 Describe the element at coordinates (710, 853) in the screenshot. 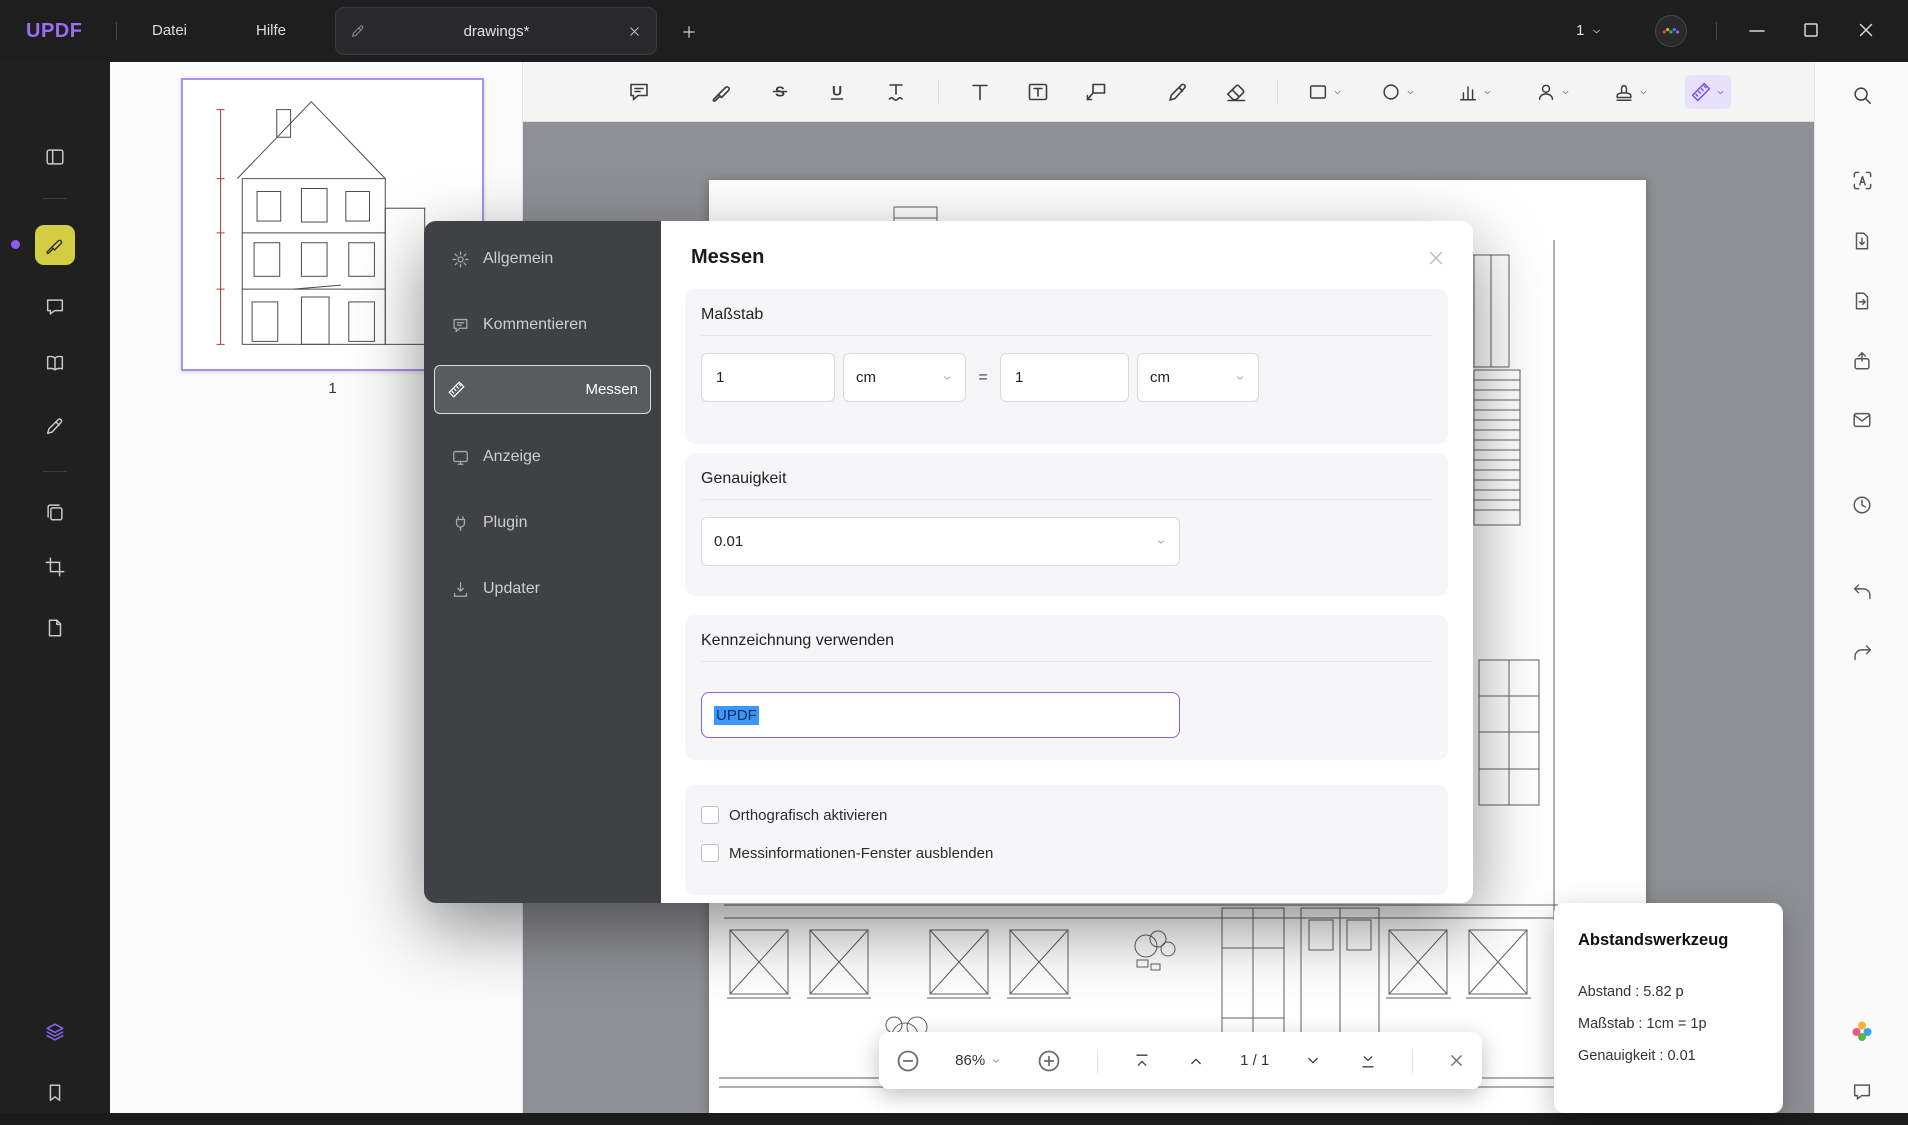

I see `hide-window-checkbox` at that location.